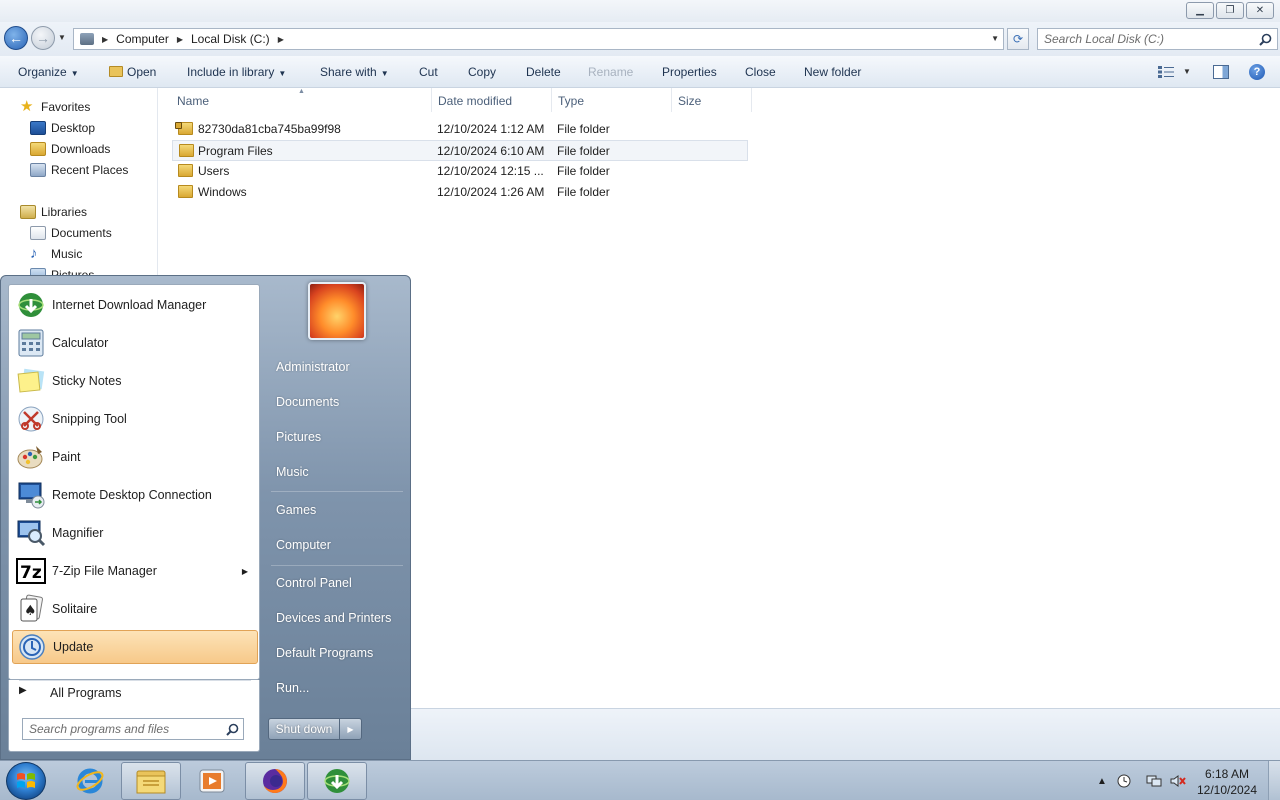  Describe the element at coordinates (31, 343) in the screenshot. I see `calculator-icon` at that location.